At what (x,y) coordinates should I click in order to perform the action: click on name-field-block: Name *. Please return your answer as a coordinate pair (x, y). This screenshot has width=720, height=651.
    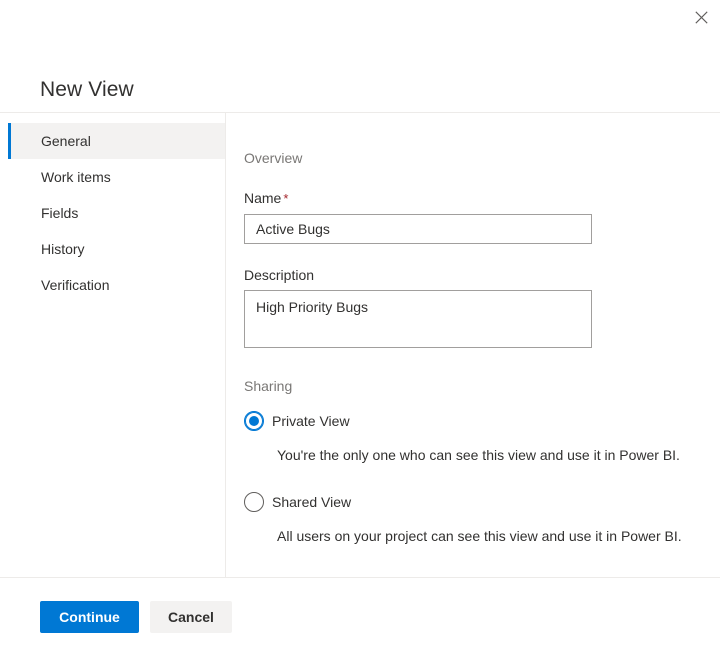
    Looking at the image, I should click on (470, 216).